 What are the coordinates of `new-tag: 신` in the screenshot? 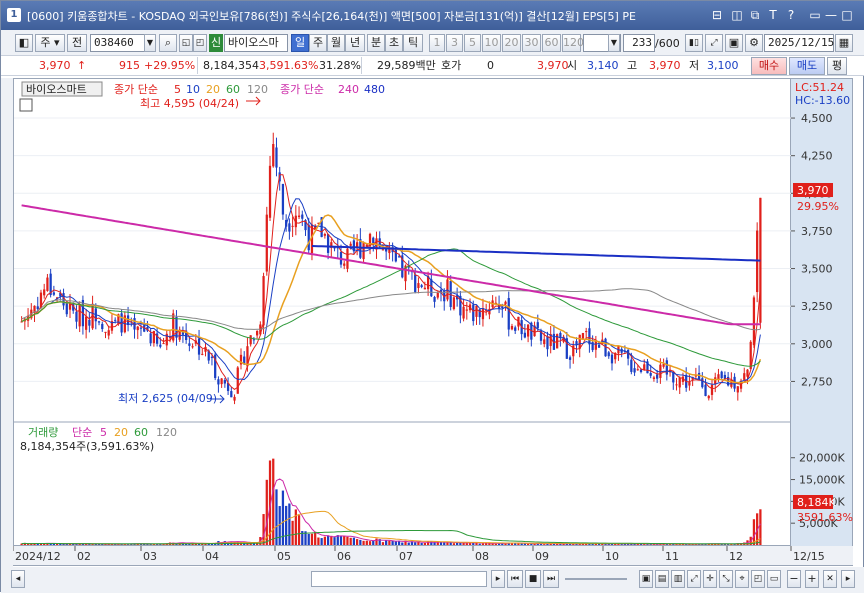 It's located at (216, 43).